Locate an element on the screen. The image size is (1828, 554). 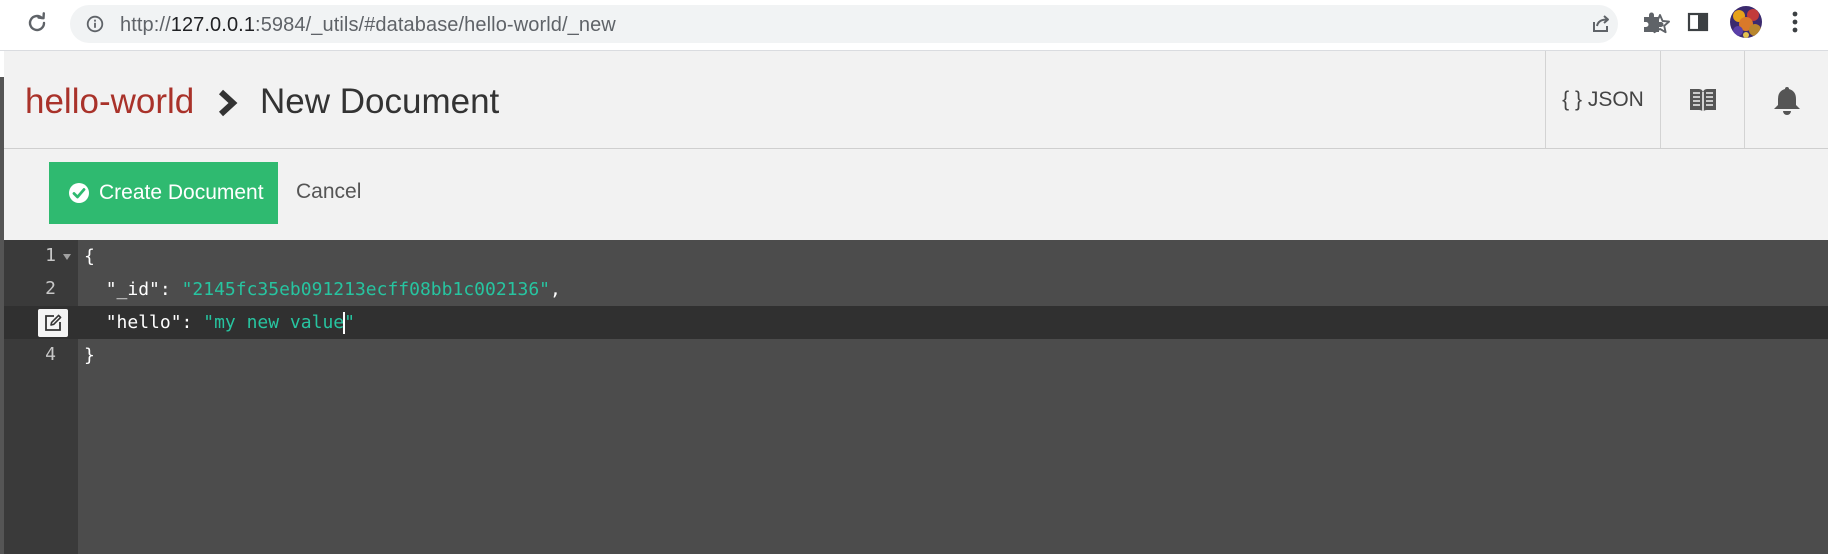
check-circle-icon is located at coordinates (79, 193).